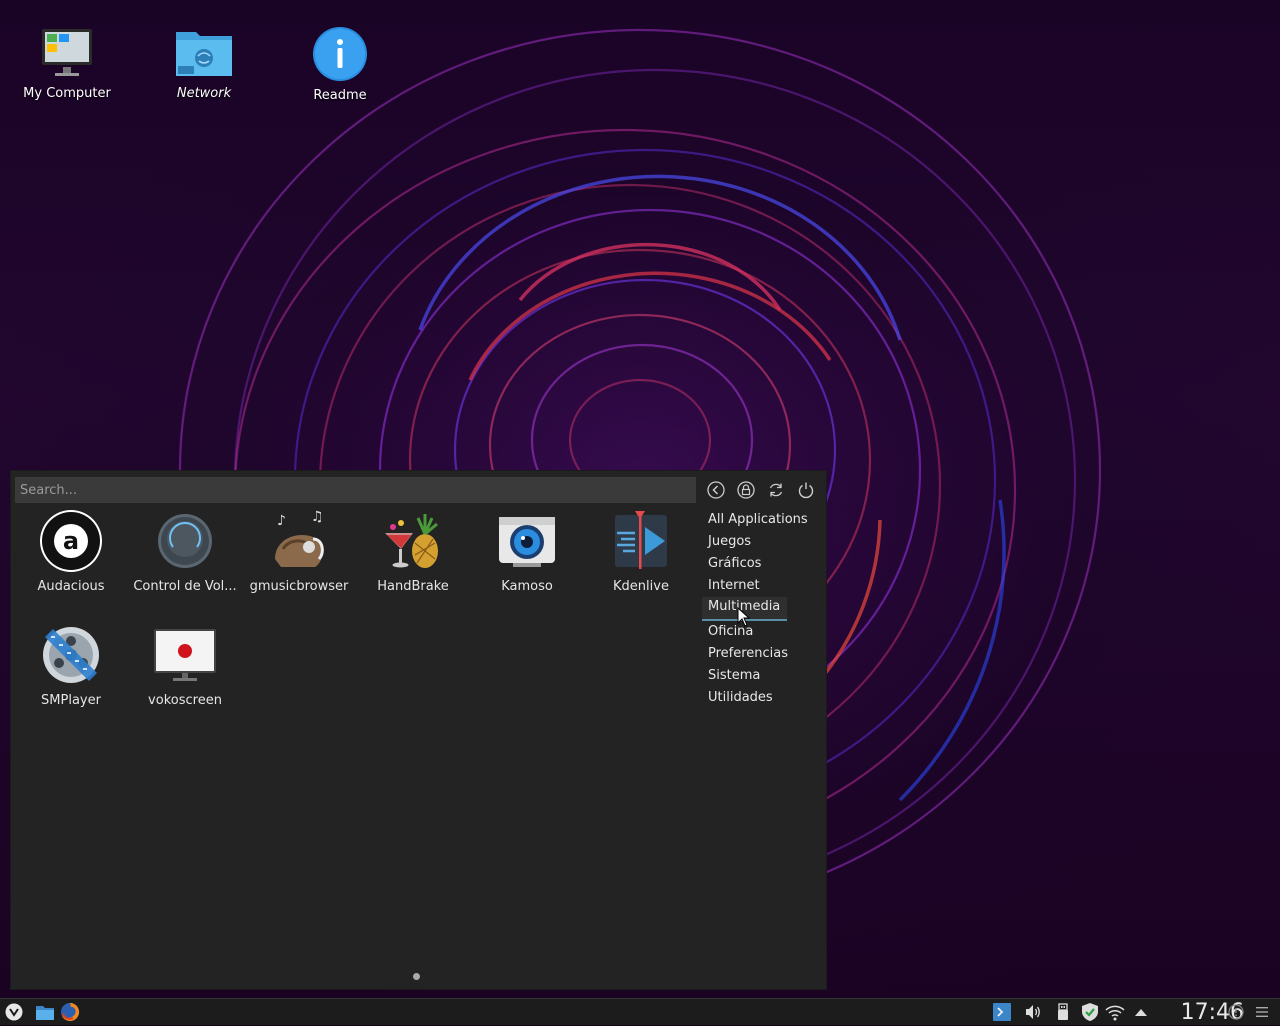 The image size is (1280, 1026). What do you see at coordinates (185, 700) in the screenshot?
I see `app-label: vokoscreen` at bounding box center [185, 700].